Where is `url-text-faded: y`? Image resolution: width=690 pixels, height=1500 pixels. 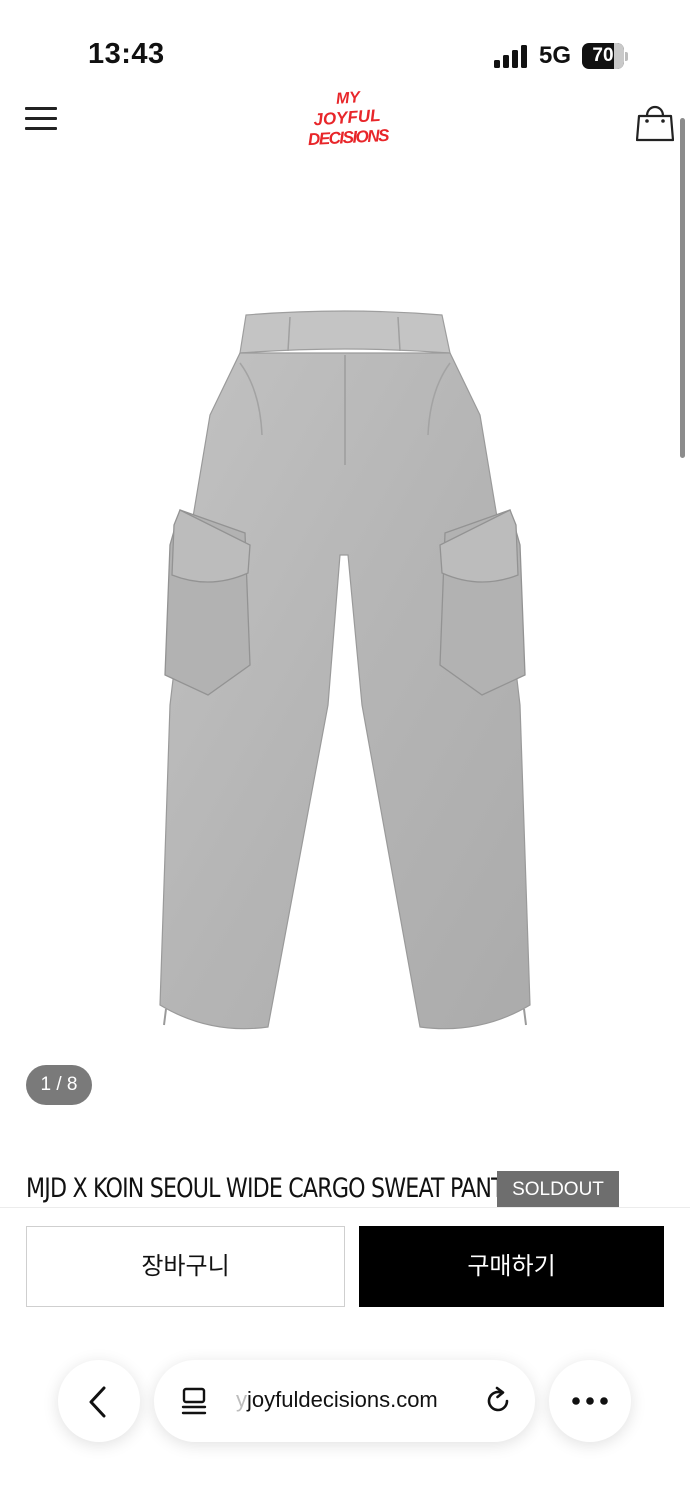 url-text-faded: y is located at coordinates (241, 1399).